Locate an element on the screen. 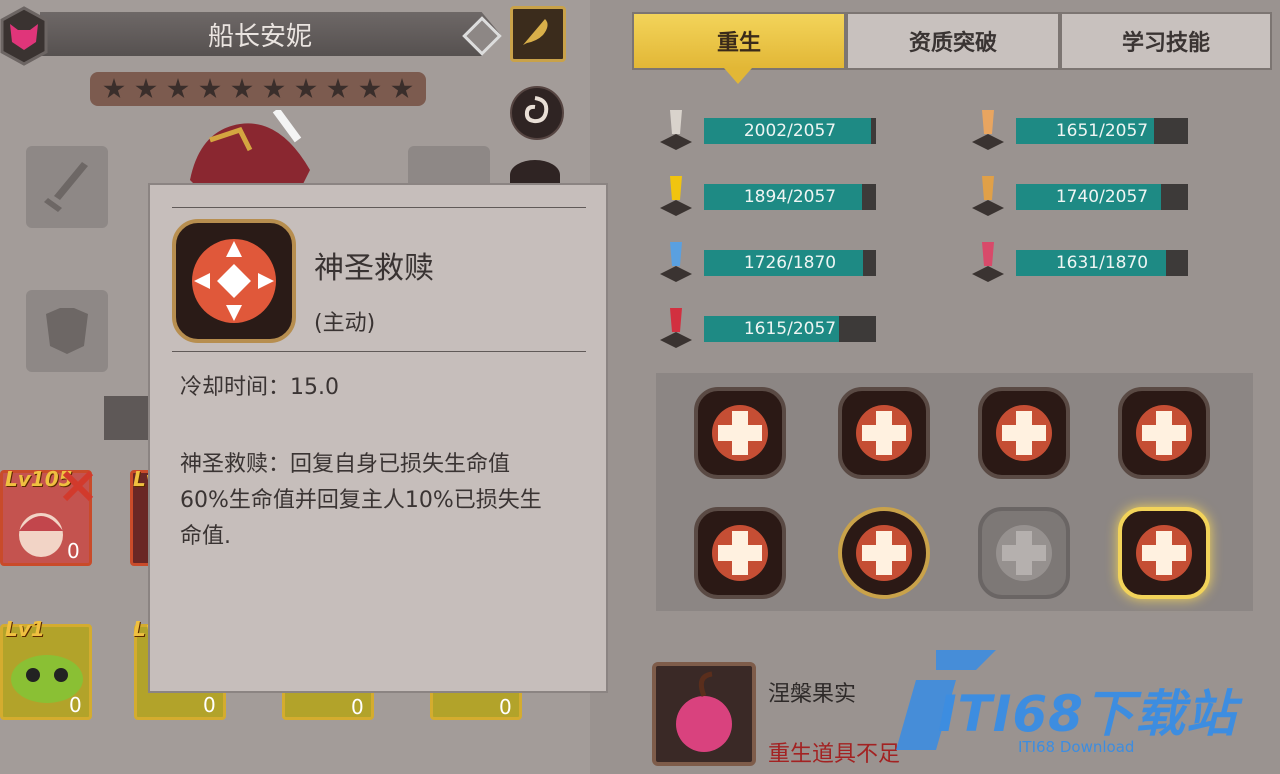 This screenshot has width=1280, height=774. holy-redemption-skill-icon is located at coordinates (234, 281).